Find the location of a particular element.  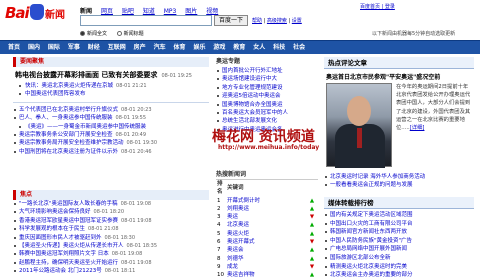

advanced-search-link: 高级搜索 is located at coordinates (277, 21).